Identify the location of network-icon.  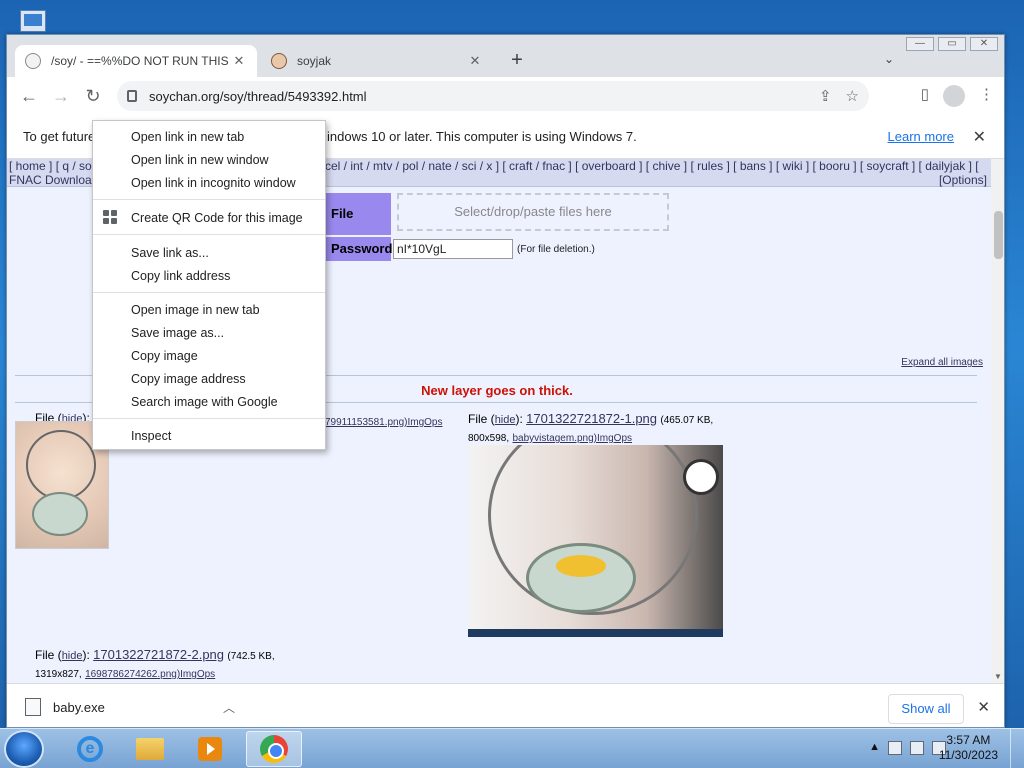
(917, 748).